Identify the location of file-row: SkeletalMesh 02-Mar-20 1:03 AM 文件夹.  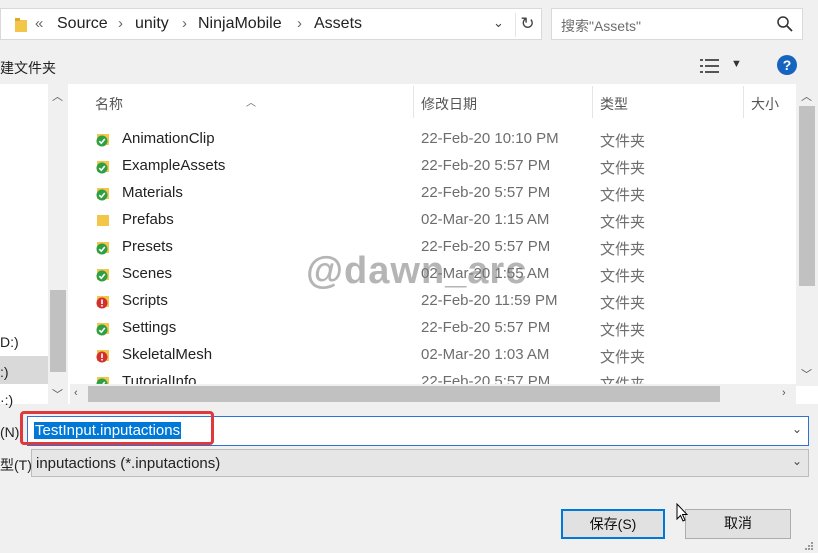
(430, 355).